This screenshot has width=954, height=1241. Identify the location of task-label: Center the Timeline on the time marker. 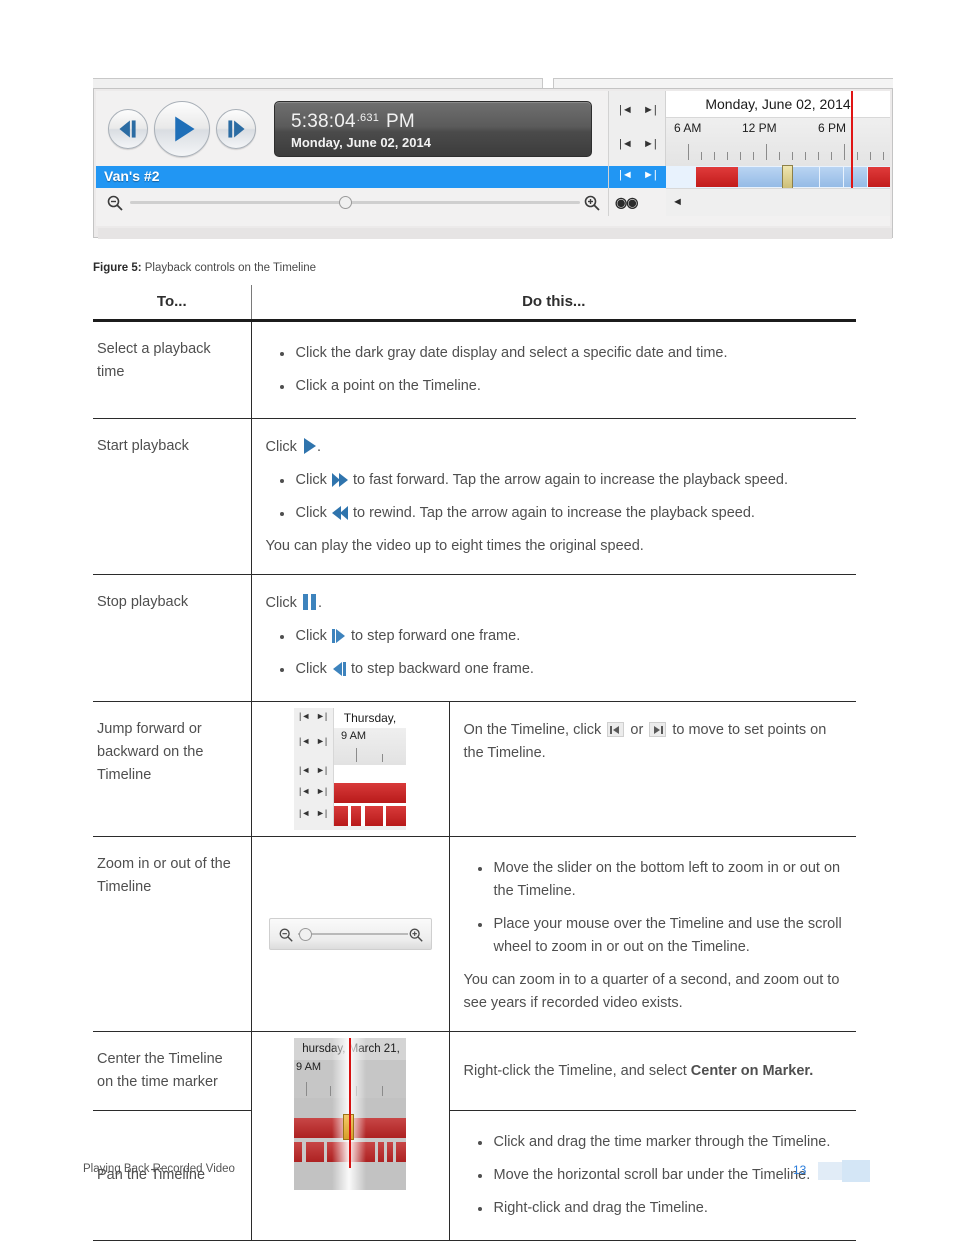
(172, 1071).